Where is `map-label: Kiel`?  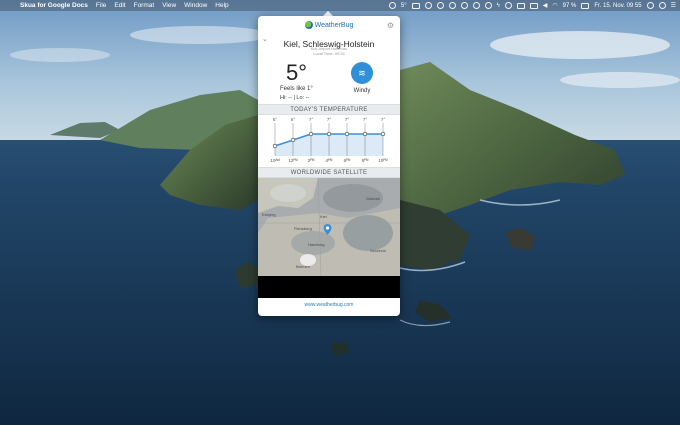 map-label: Kiel is located at coordinates (323, 216).